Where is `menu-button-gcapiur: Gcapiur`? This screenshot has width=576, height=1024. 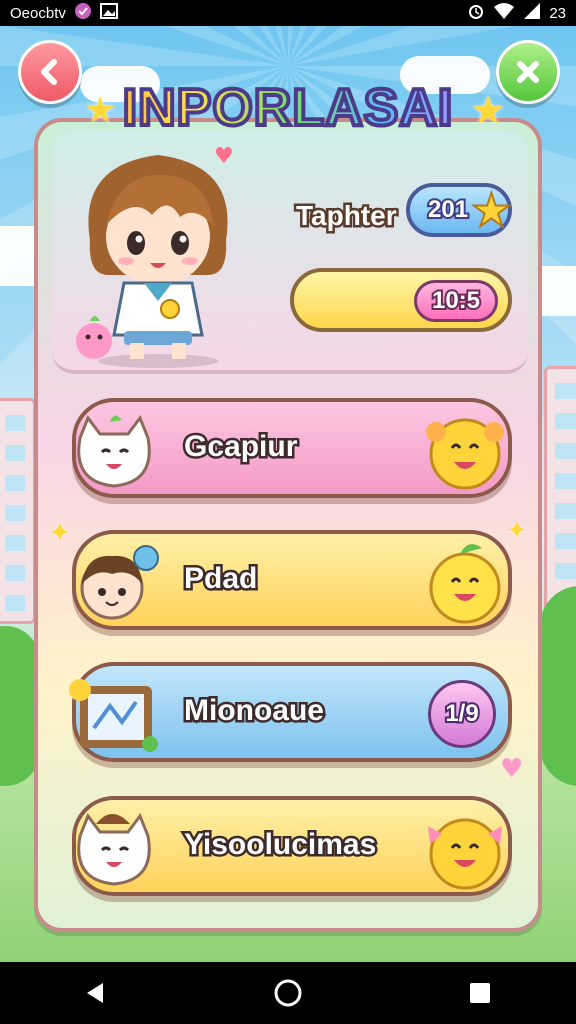 menu-button-gcapiur: Gcapiur is located at coordinates (292, 448).